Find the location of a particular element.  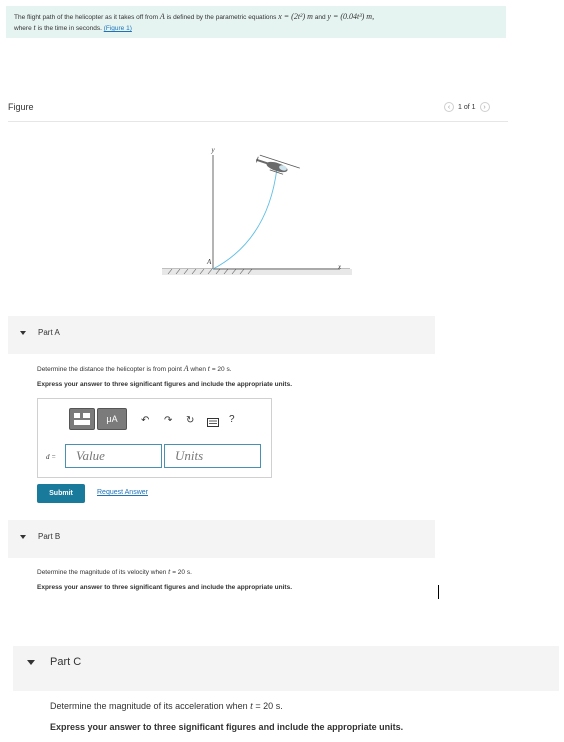

value-input: Value is located at coordinates (113, 456).